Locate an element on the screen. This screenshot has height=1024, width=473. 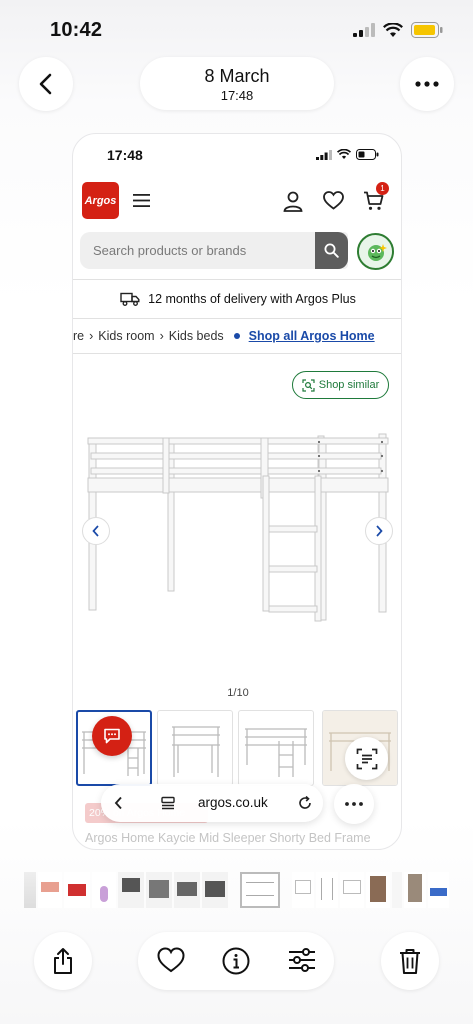
live-text-icon is located at coordinates (366, 758).